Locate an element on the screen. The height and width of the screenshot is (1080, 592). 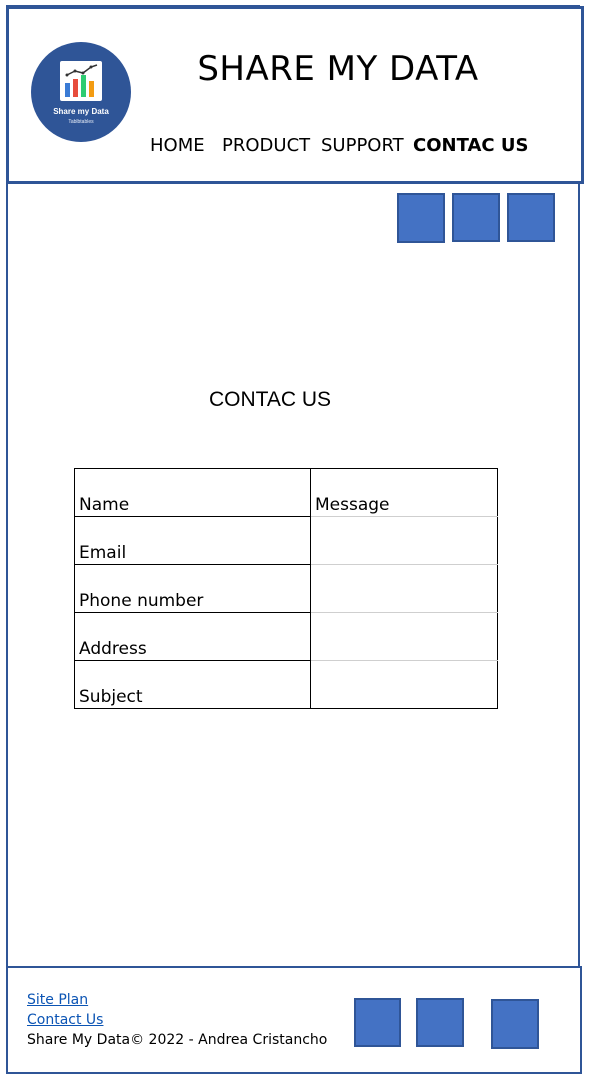
email-field: Email is located at coordinates (192, 540).